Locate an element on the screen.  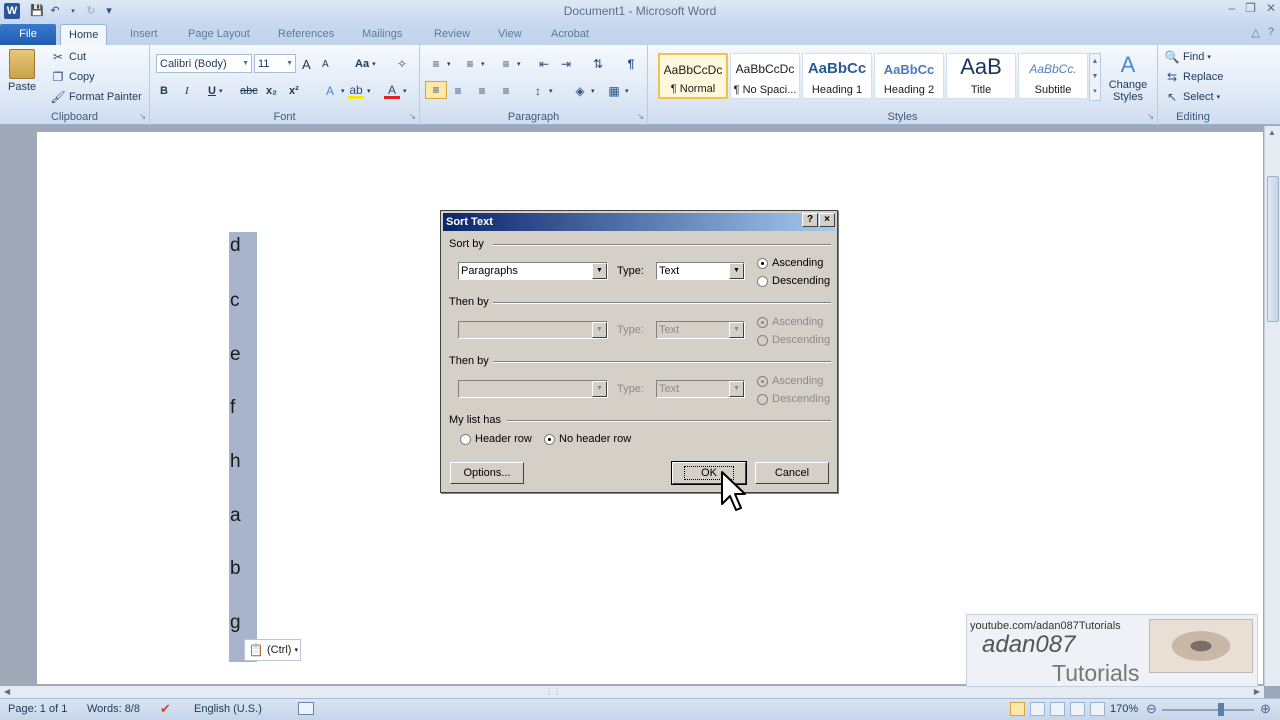
document-line: g is located at coordinates (235, 623).